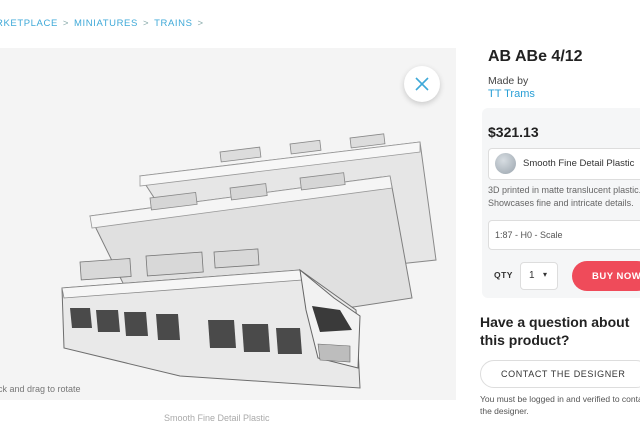 The width and height of the screenshot is (640, 426). What do you see at coordinates (555, 331) in the screenshot?
I see `question-heading: Have a question about this product?` at bounding box center [555, 331].